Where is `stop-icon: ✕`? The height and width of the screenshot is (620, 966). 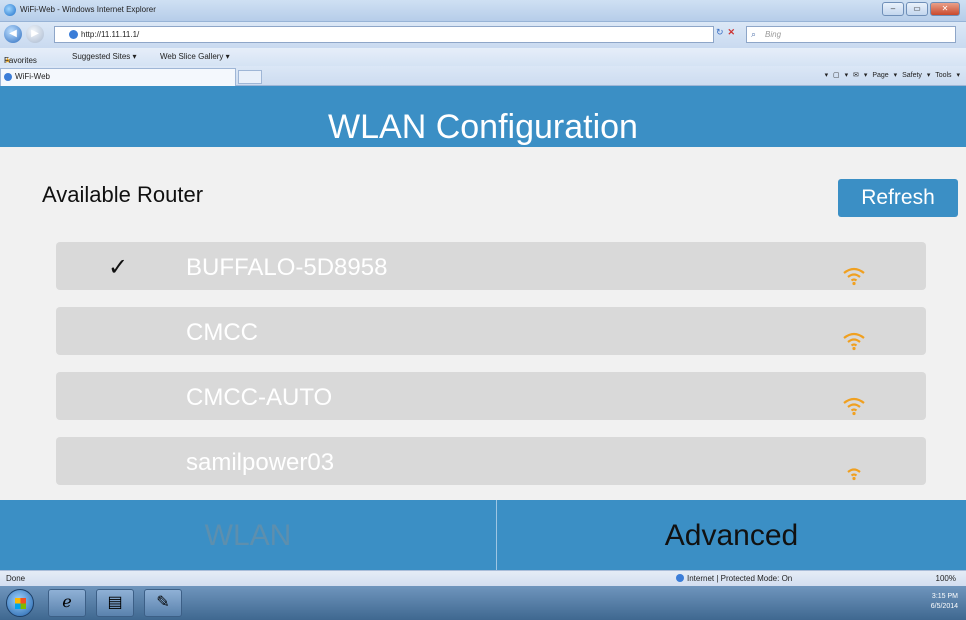
stop-icon: ✕ is located at coordinates (732, 32).